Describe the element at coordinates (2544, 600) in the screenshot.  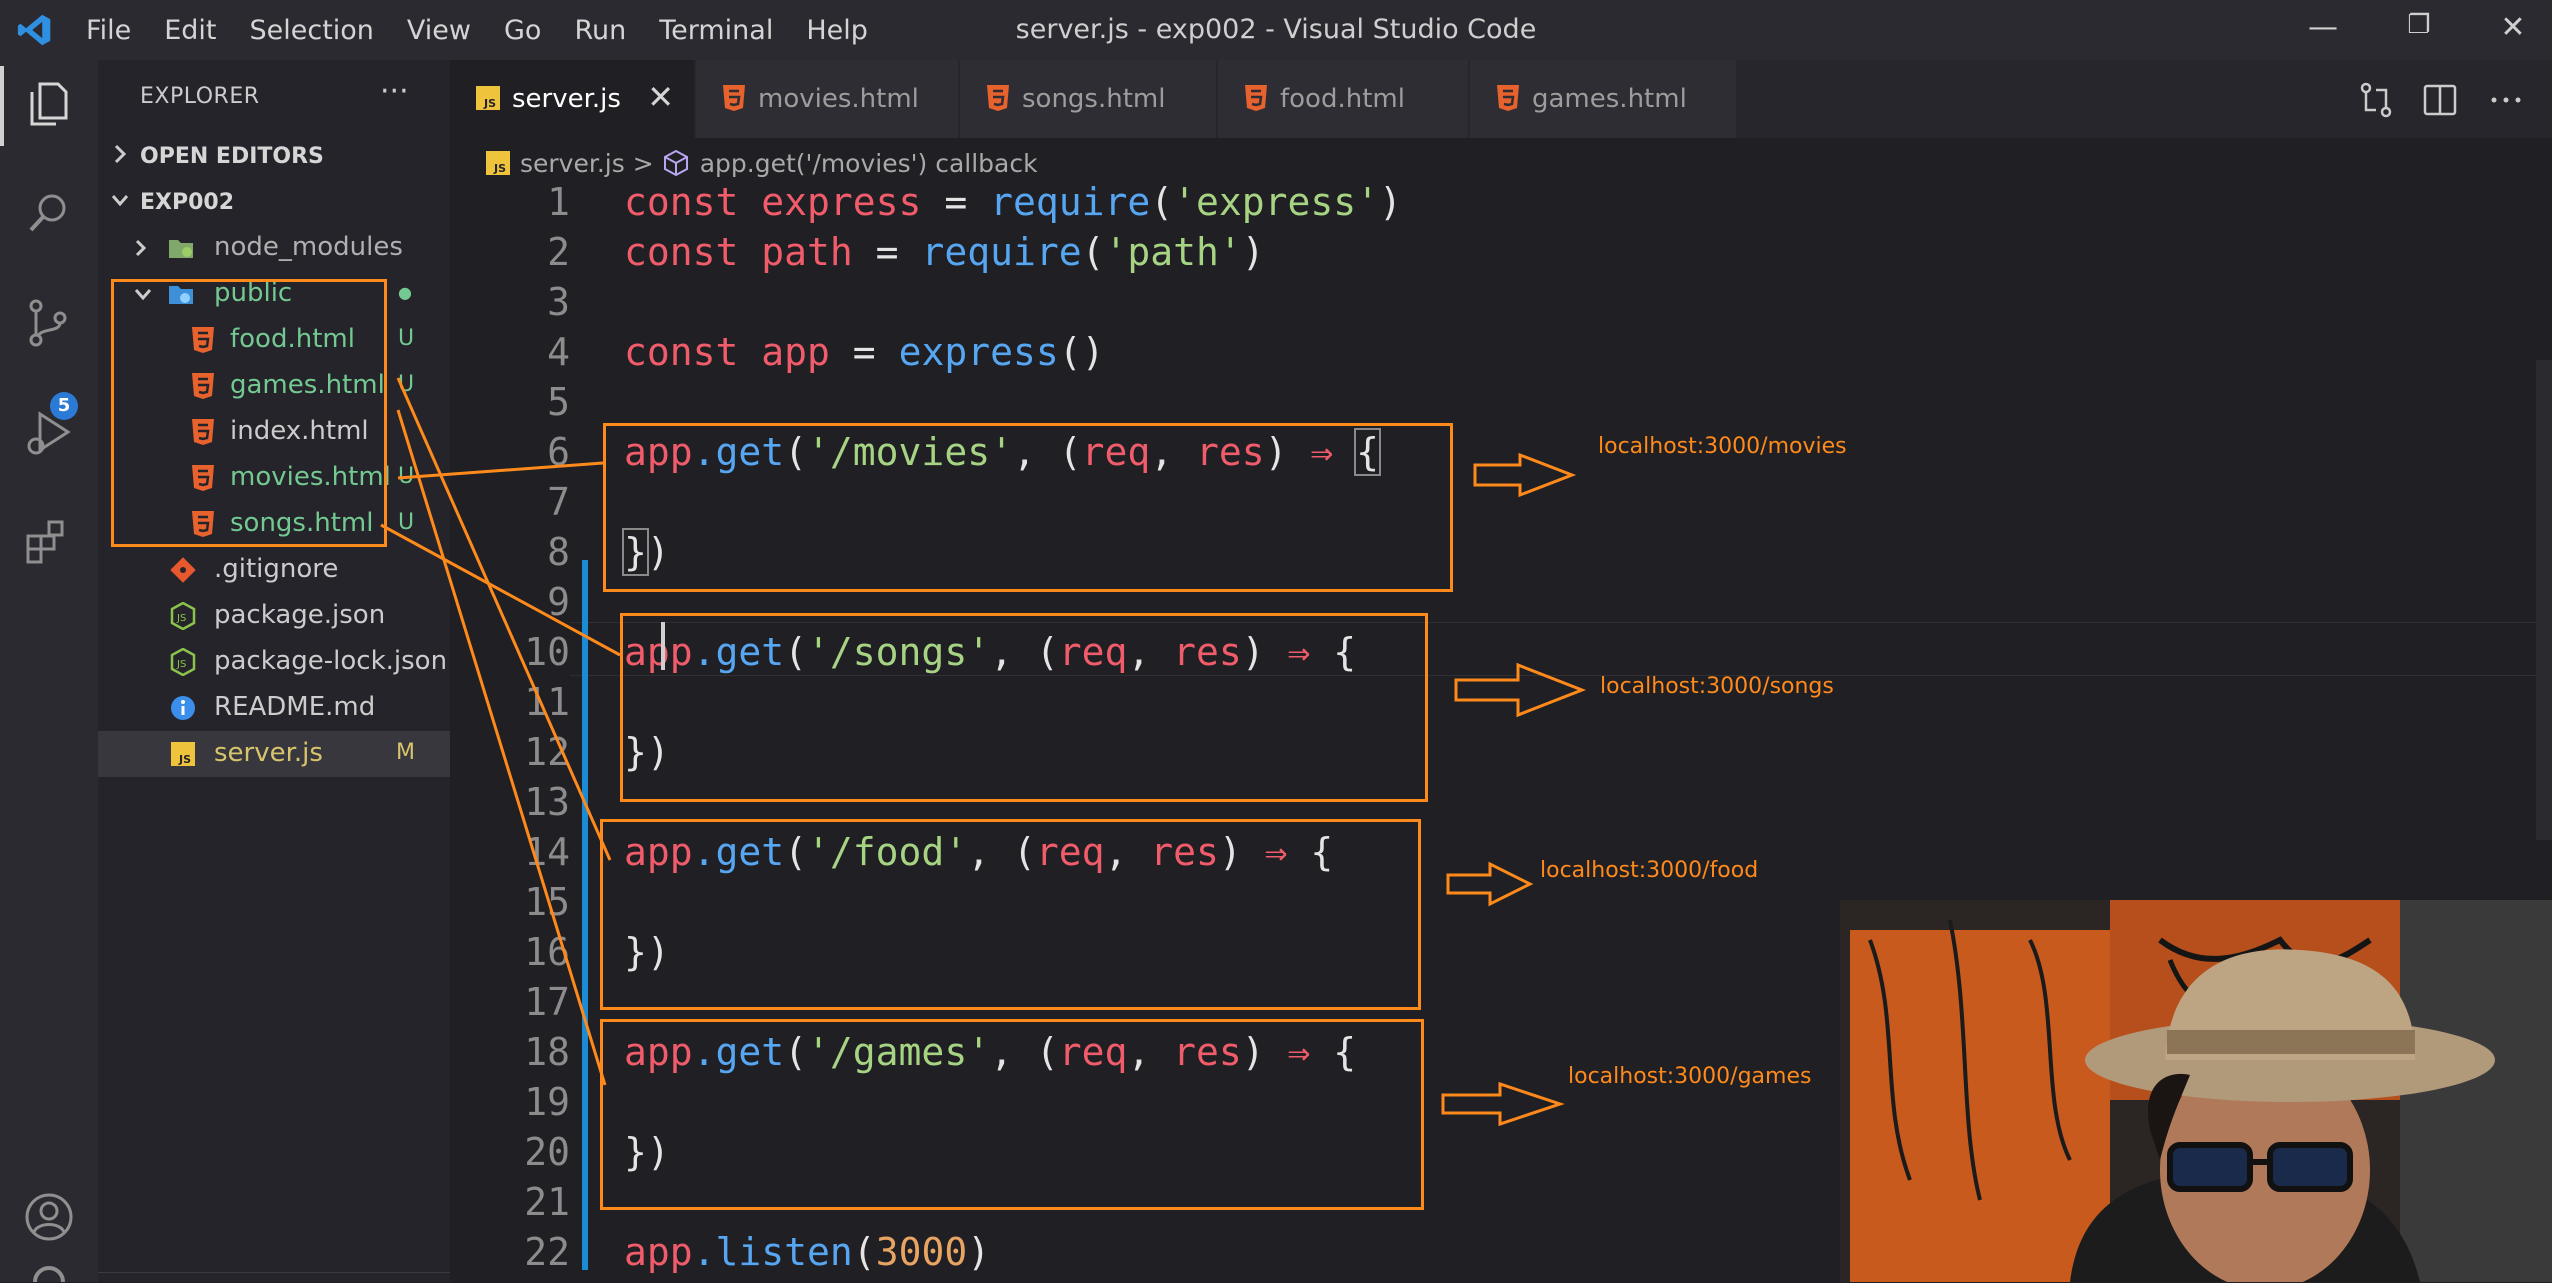
I see `scrollbar` at that location.